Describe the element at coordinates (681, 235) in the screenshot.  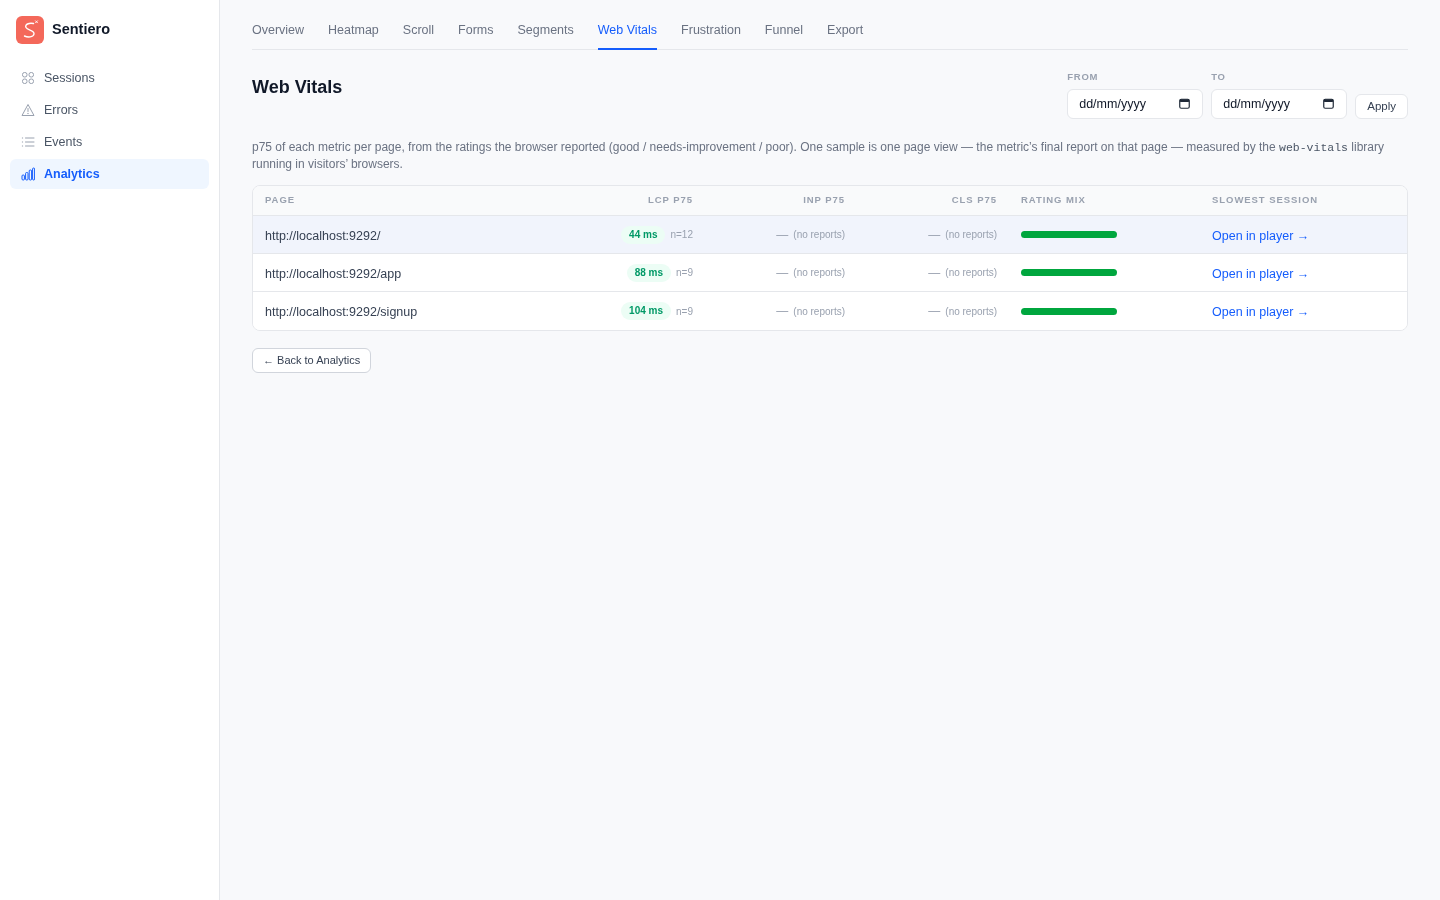
I see `sample-count: n=12` at that location.